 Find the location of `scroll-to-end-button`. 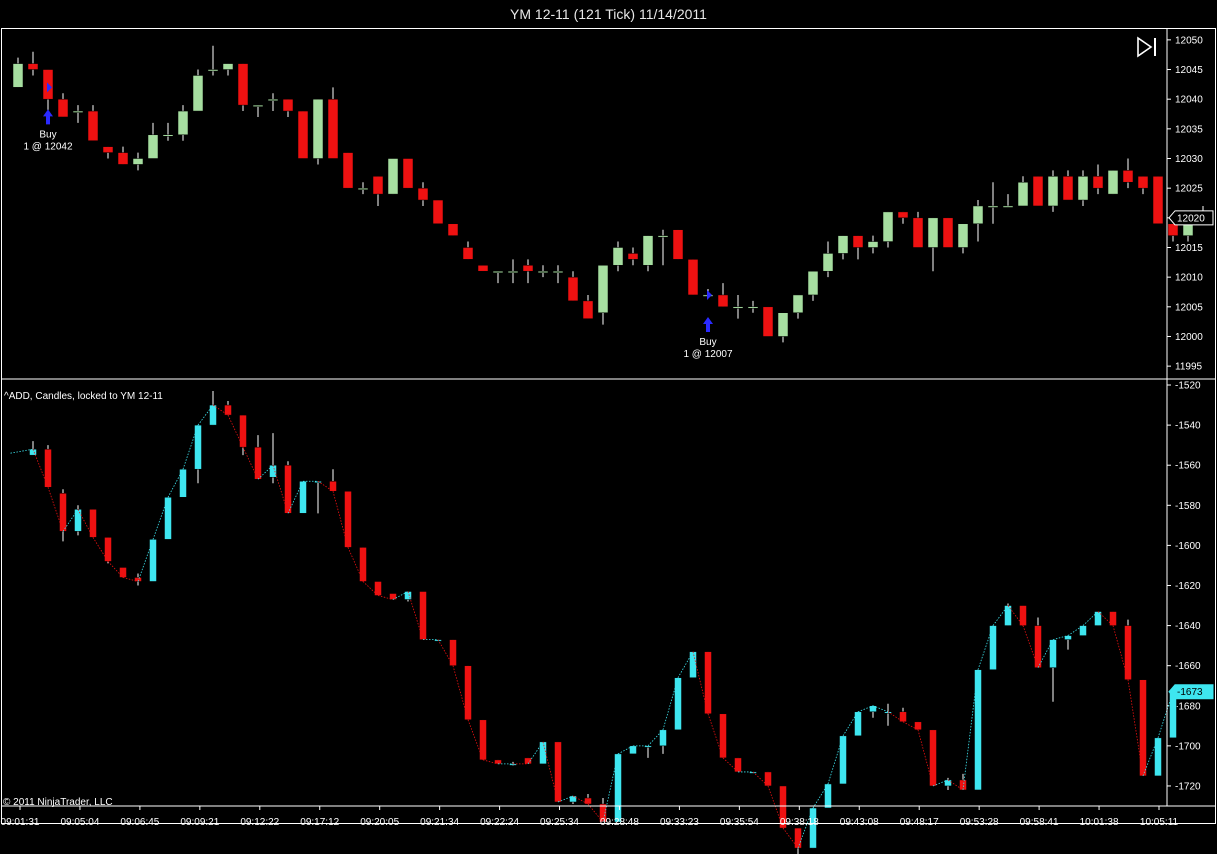

scroll-to-end-button is located at coordinates (1148, 47).